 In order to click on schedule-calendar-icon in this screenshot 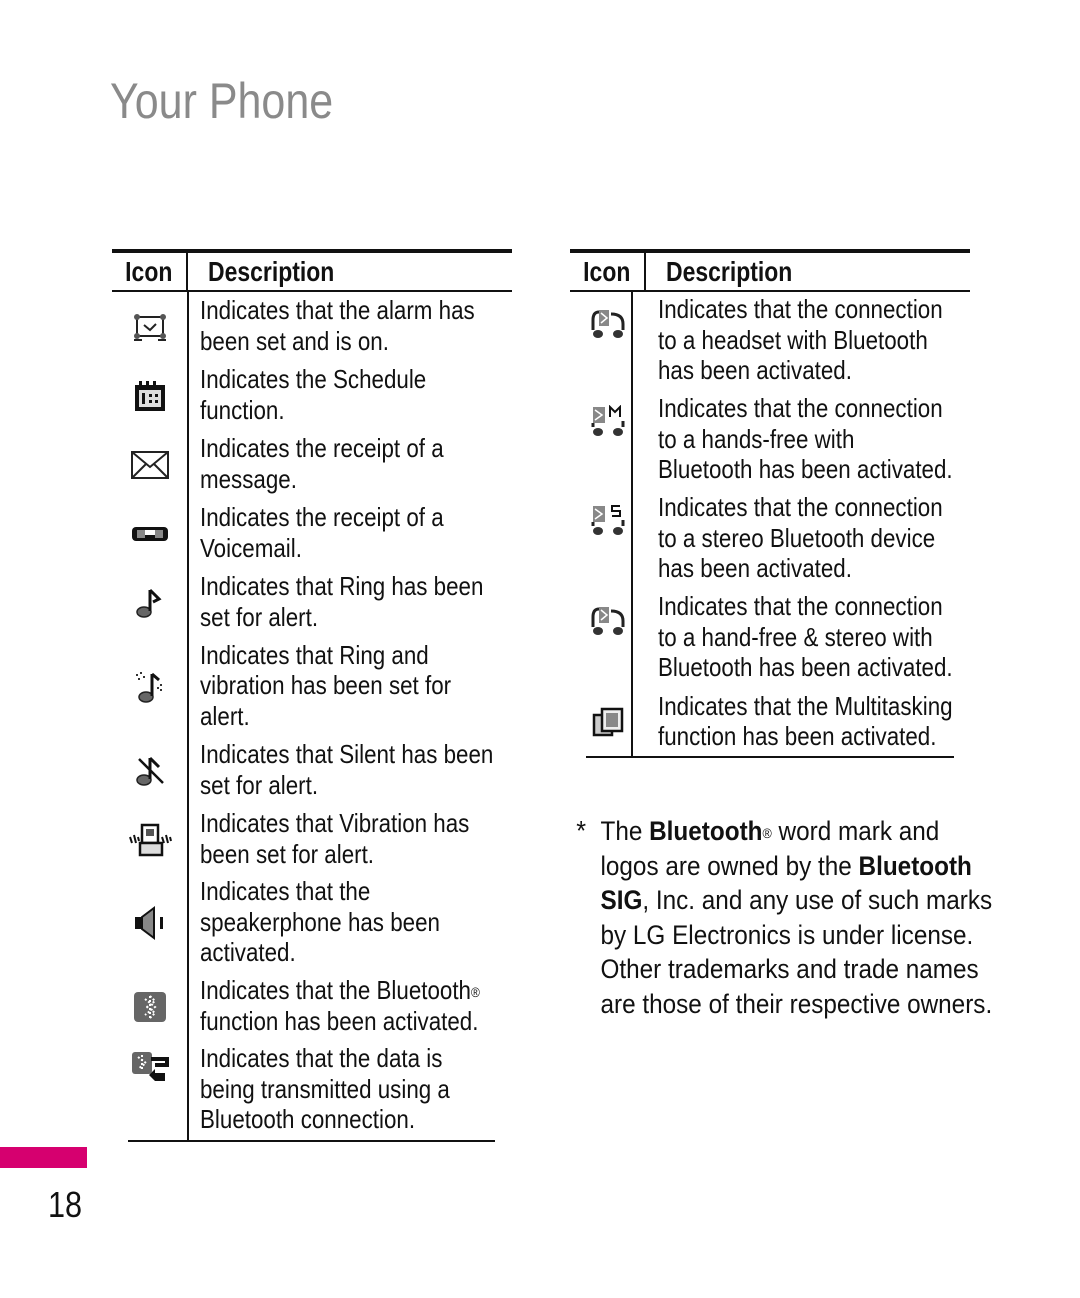, I will do `click(150, 396)`.